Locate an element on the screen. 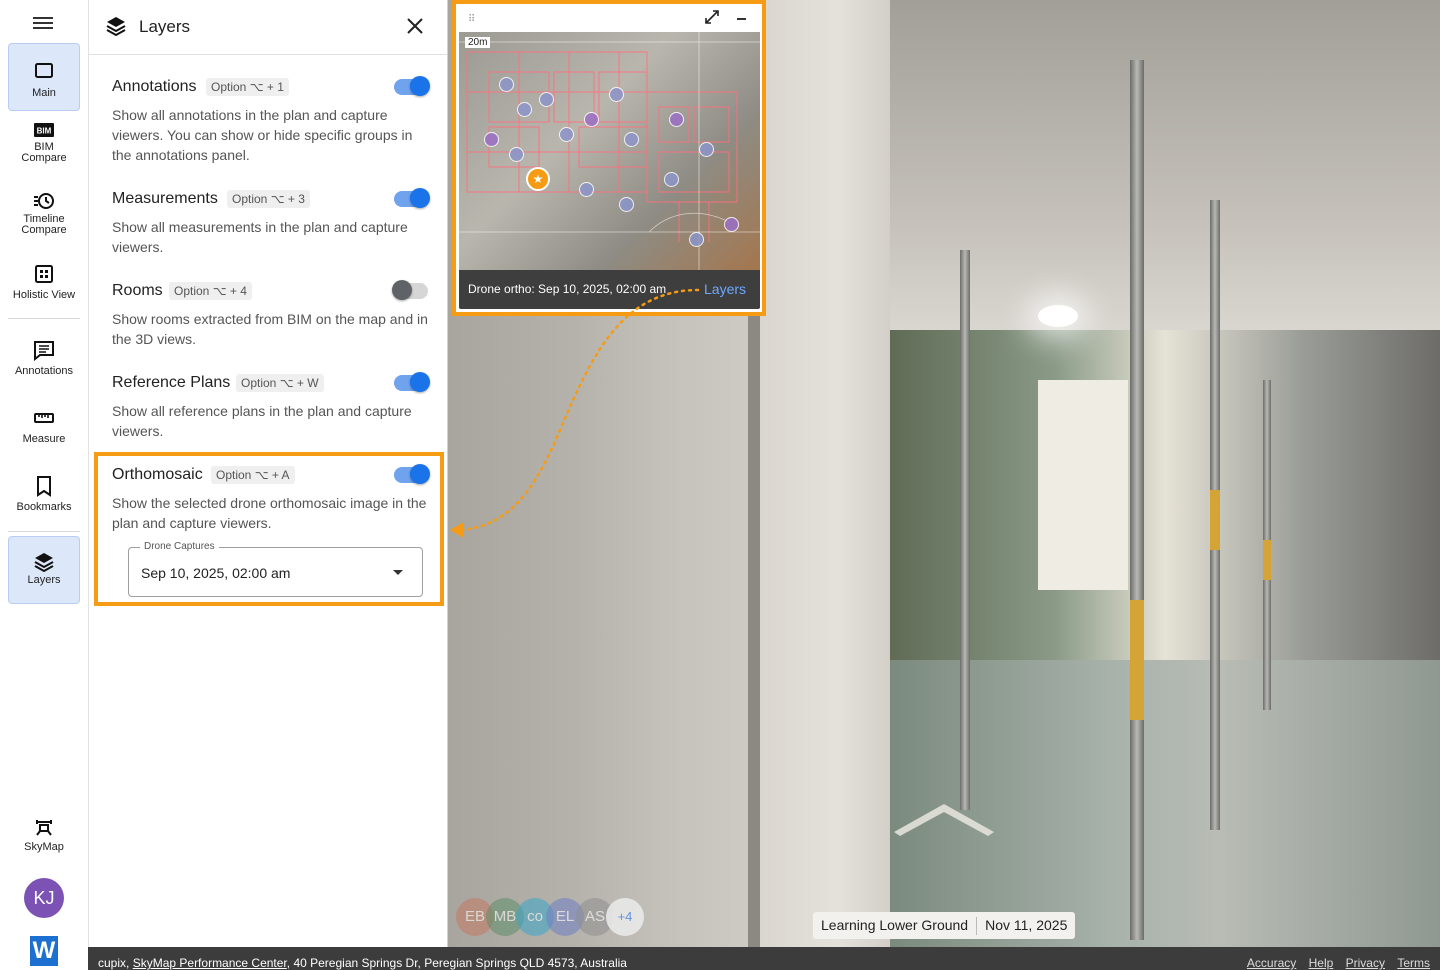 The image size is (1440, 970). layers-link: Layers is located at coordinates (725, 289).